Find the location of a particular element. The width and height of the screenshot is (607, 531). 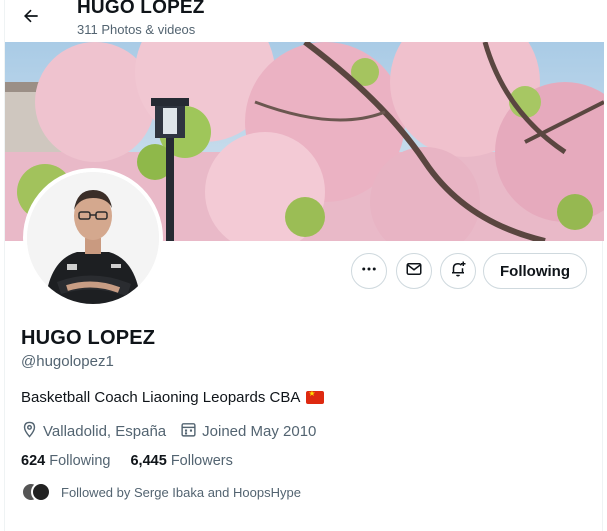

profile-name: HUGO LOPEZ is located at coordinates (88, 338).